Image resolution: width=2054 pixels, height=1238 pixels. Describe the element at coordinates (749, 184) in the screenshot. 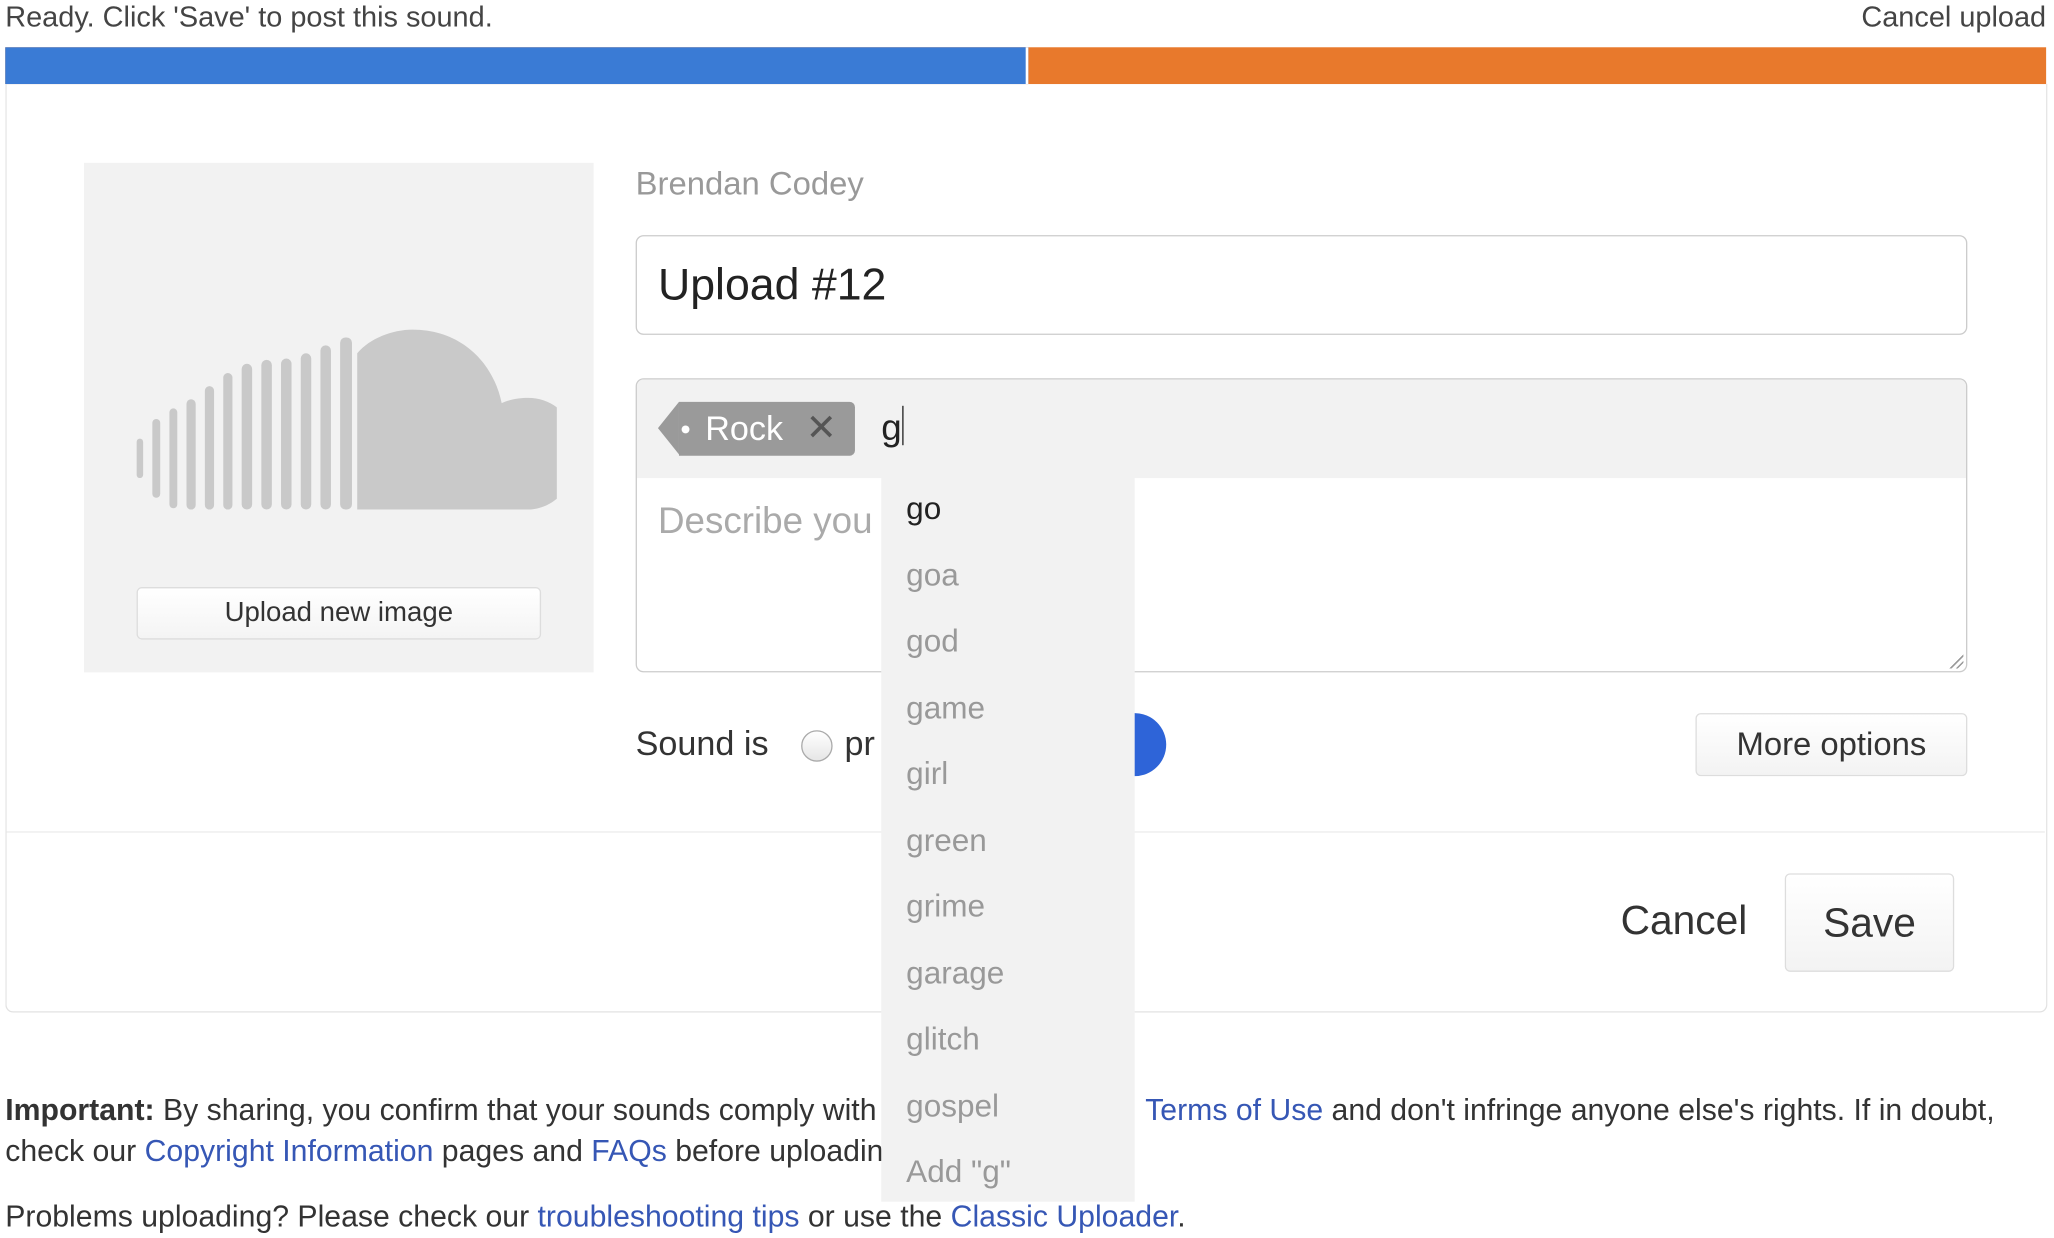

I see `username-label: Brendan Codey` at that location.